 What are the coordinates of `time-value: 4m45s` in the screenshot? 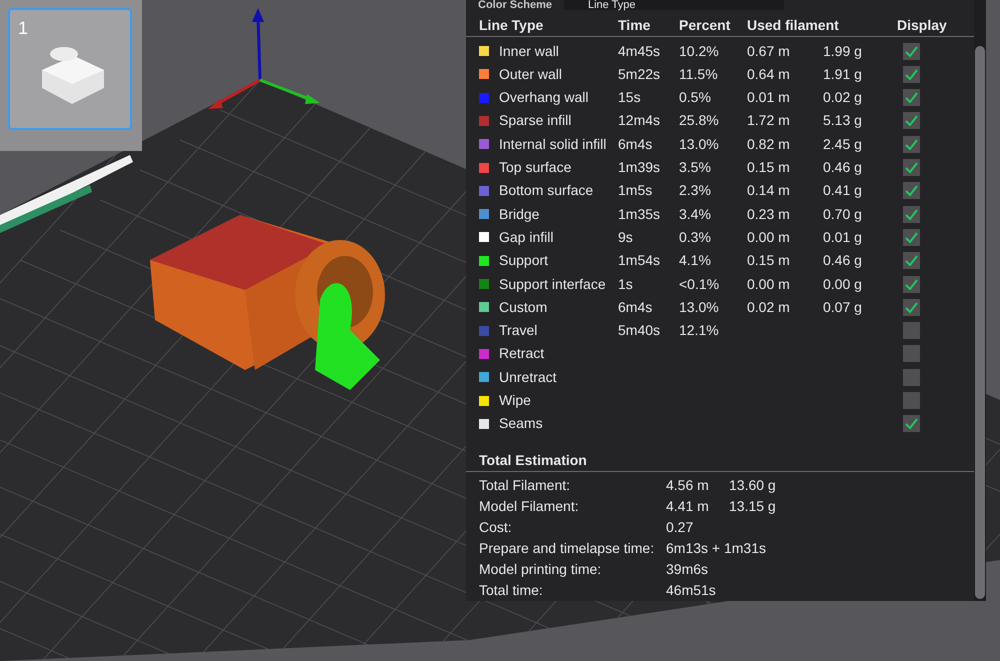 It's located at (639, 50).